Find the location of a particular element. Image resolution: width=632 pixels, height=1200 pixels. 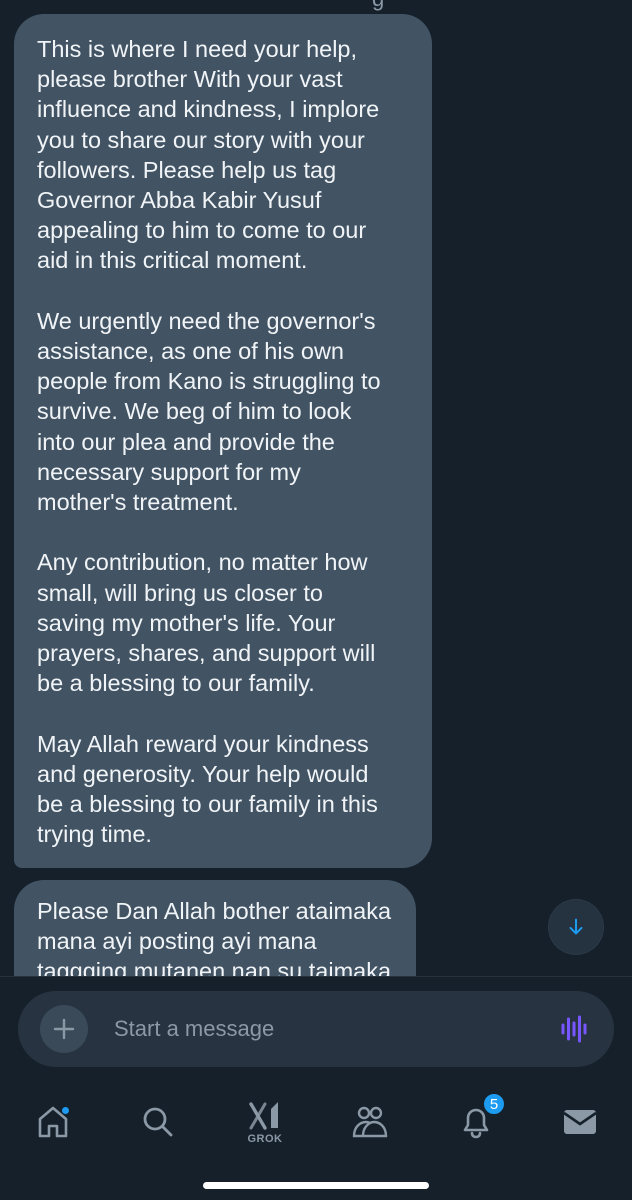

truncated-text: g is located at coordinates (378, 6).